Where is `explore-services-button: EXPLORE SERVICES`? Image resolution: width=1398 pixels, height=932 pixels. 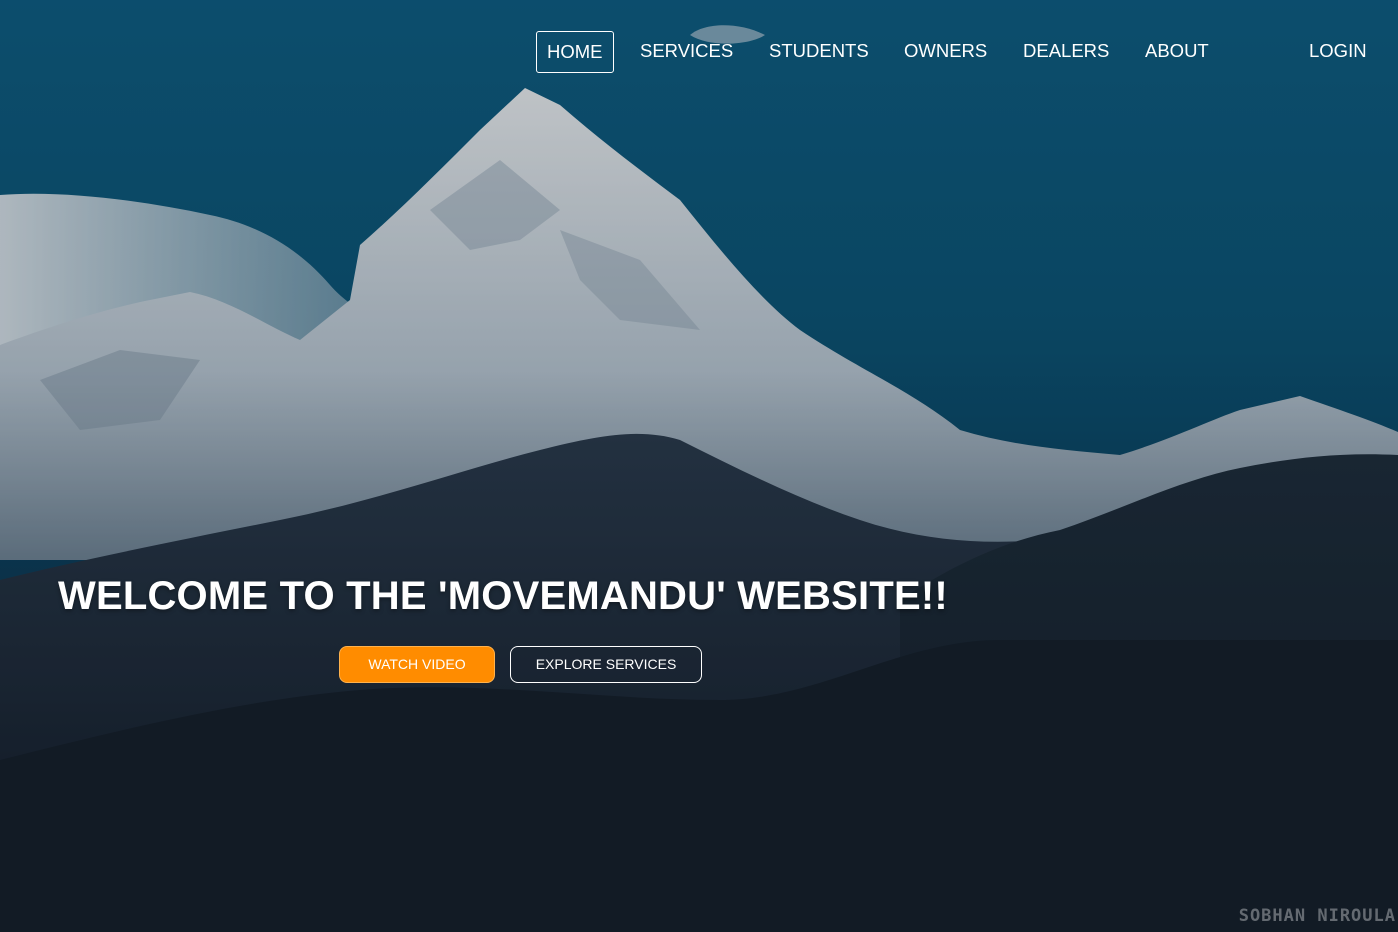
explore-services-button: EXPLORE SERVICES is located at coordinates (606, 664).